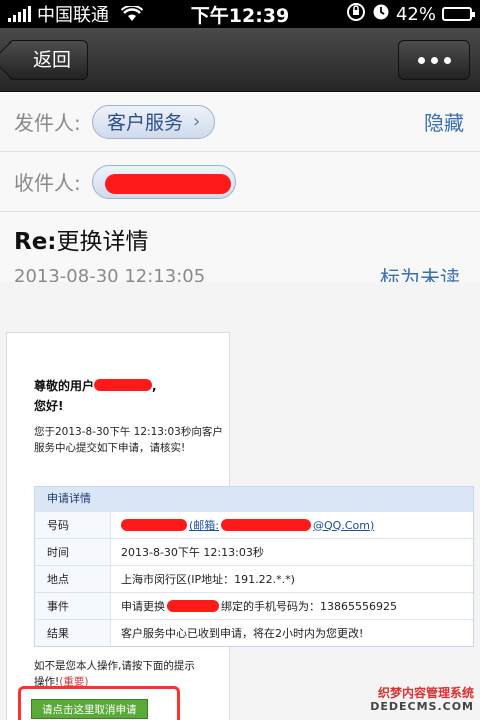  Describe the element at coordinates (132, 13) in the screenshot. I see `wifi-icon` at that location.